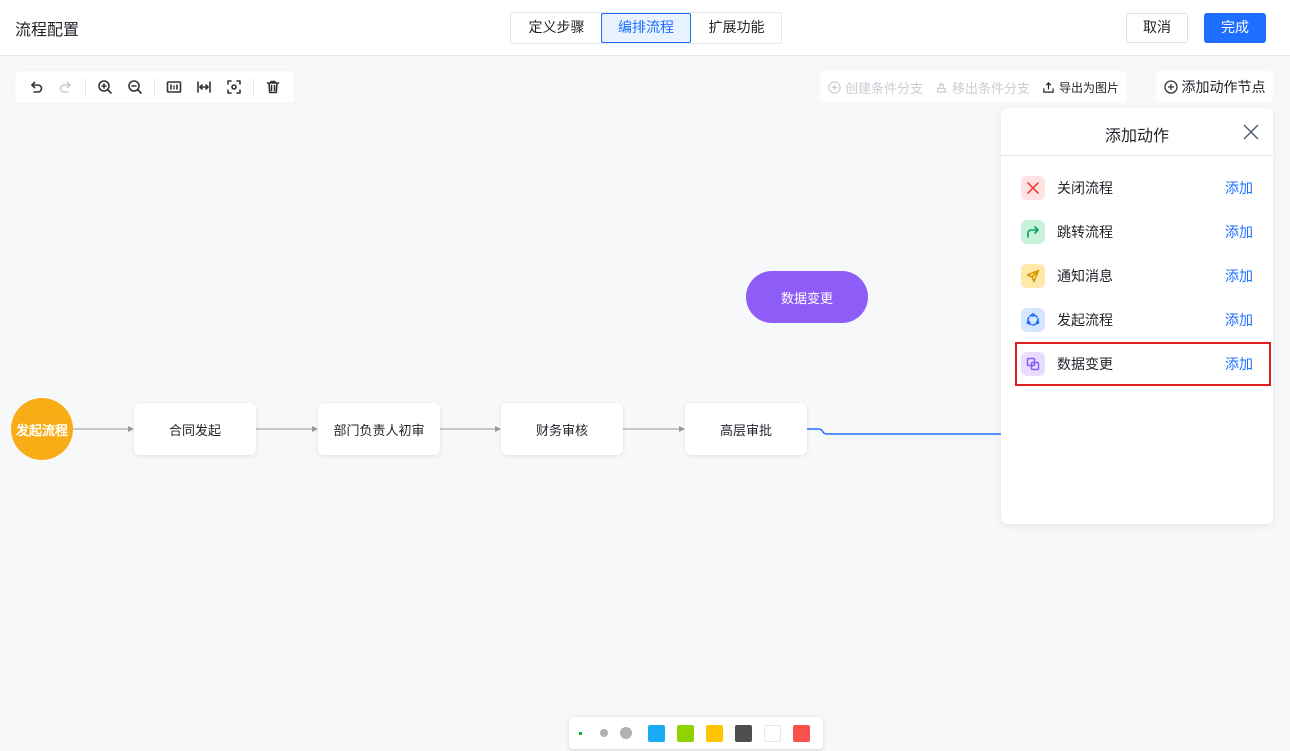 The height and width of the screenshot is (751, 1290). What do you see at coordinates (1033, 232) in the screenshot?
I see `jump-flow-icon` at bounding box center [1033, 232].